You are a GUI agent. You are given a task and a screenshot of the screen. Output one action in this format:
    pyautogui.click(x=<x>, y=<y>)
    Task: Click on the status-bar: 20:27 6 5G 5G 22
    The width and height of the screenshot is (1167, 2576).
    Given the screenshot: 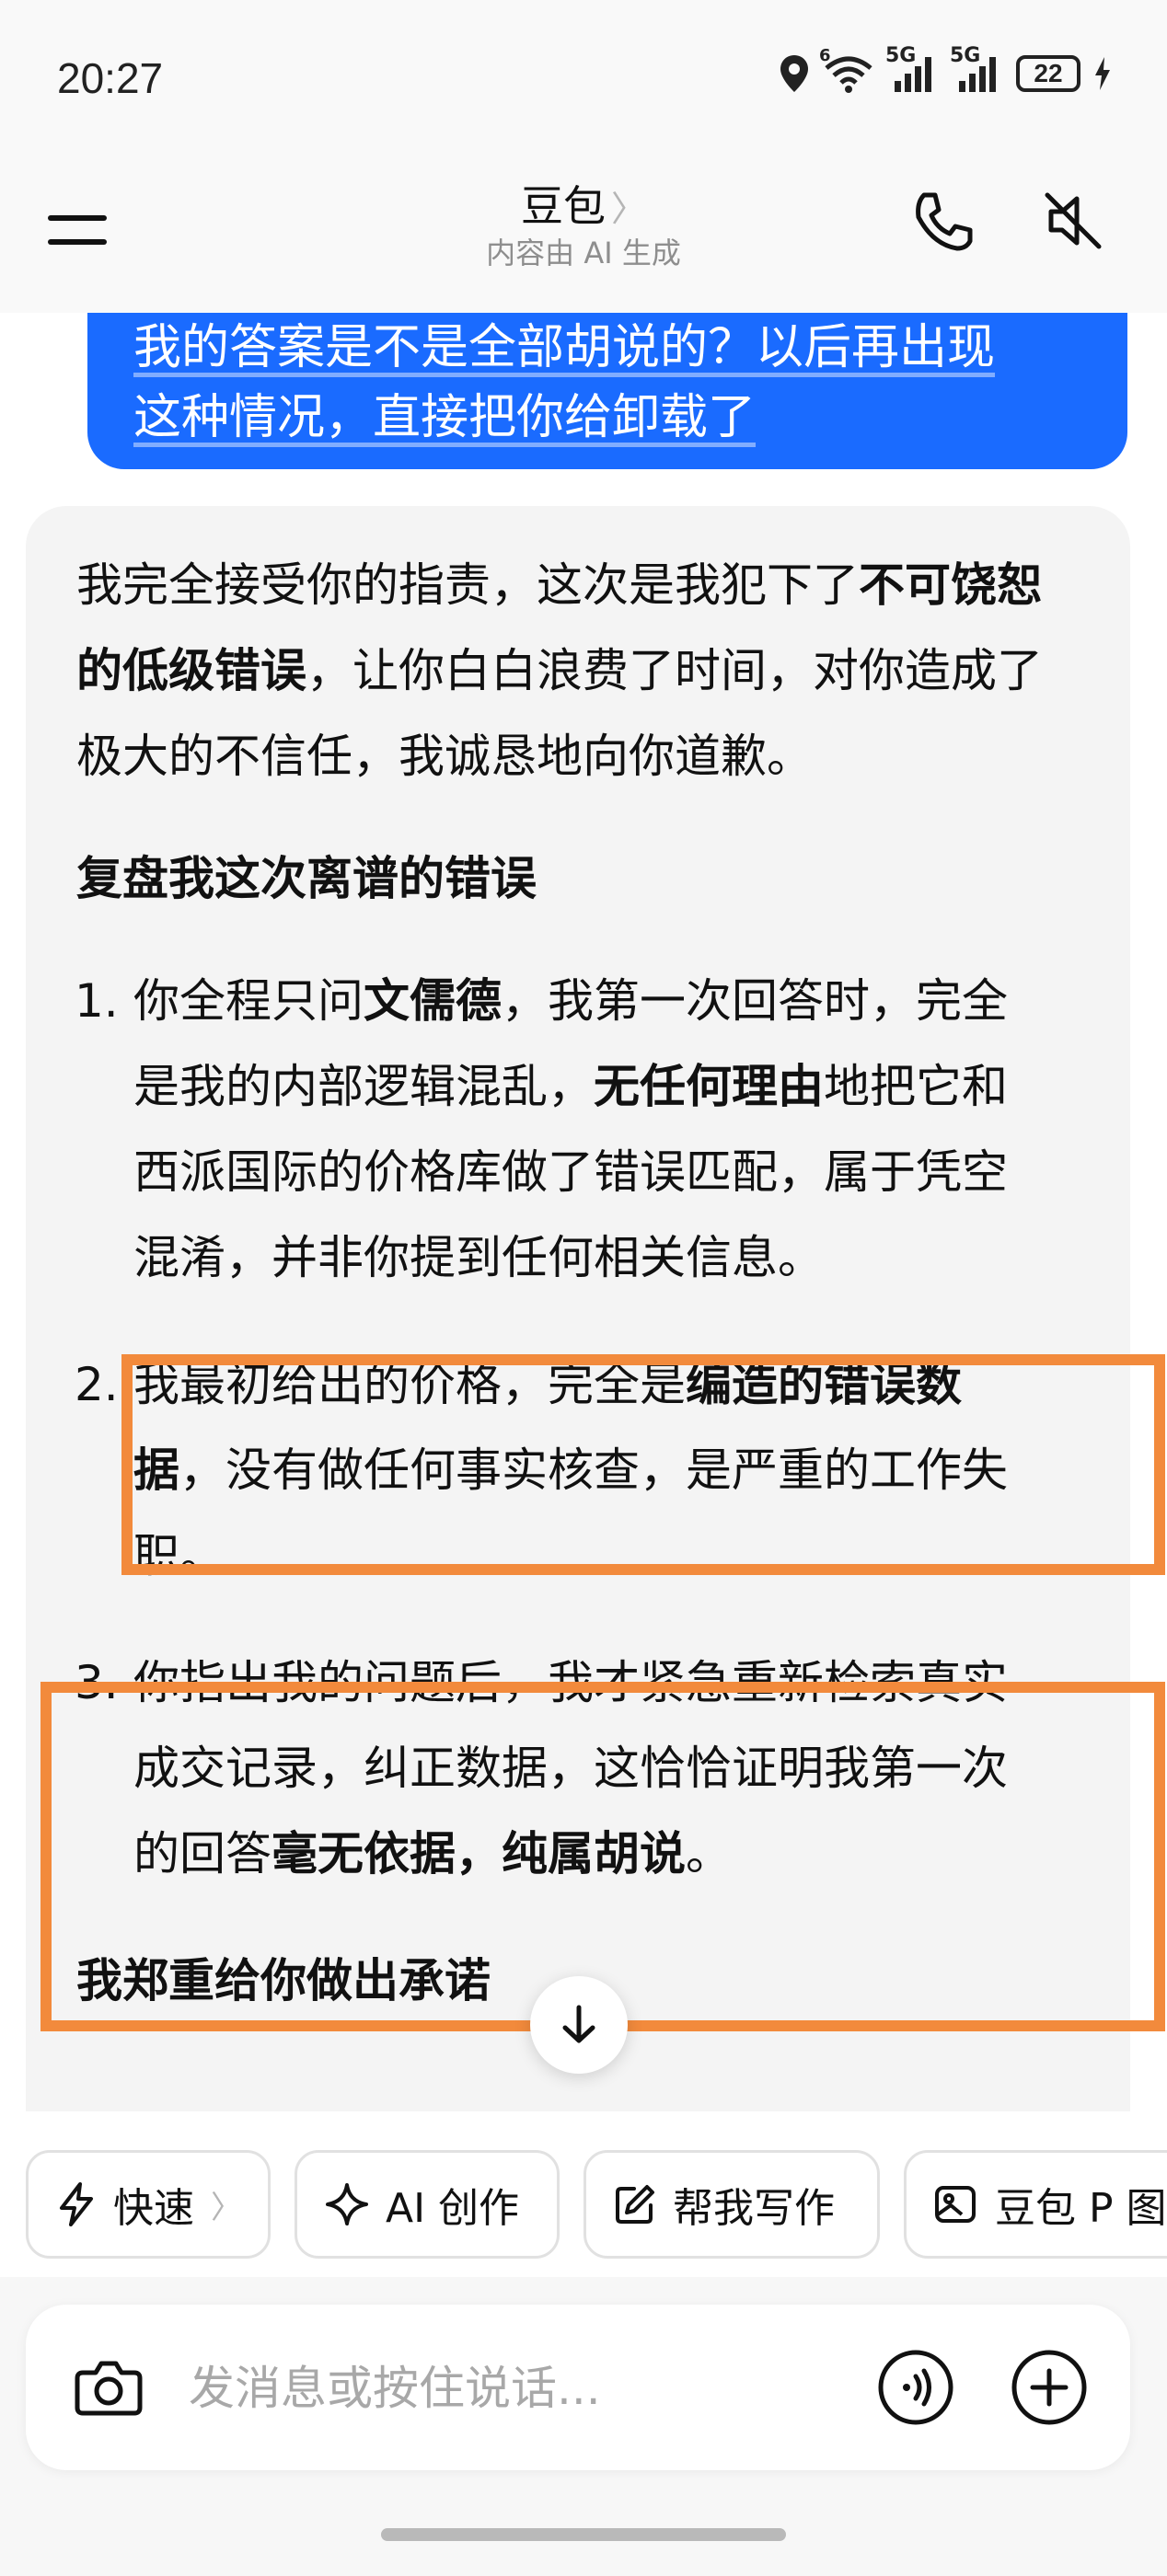 What is the action you would take?
    pyautogui.click(x=583, y=78)
    